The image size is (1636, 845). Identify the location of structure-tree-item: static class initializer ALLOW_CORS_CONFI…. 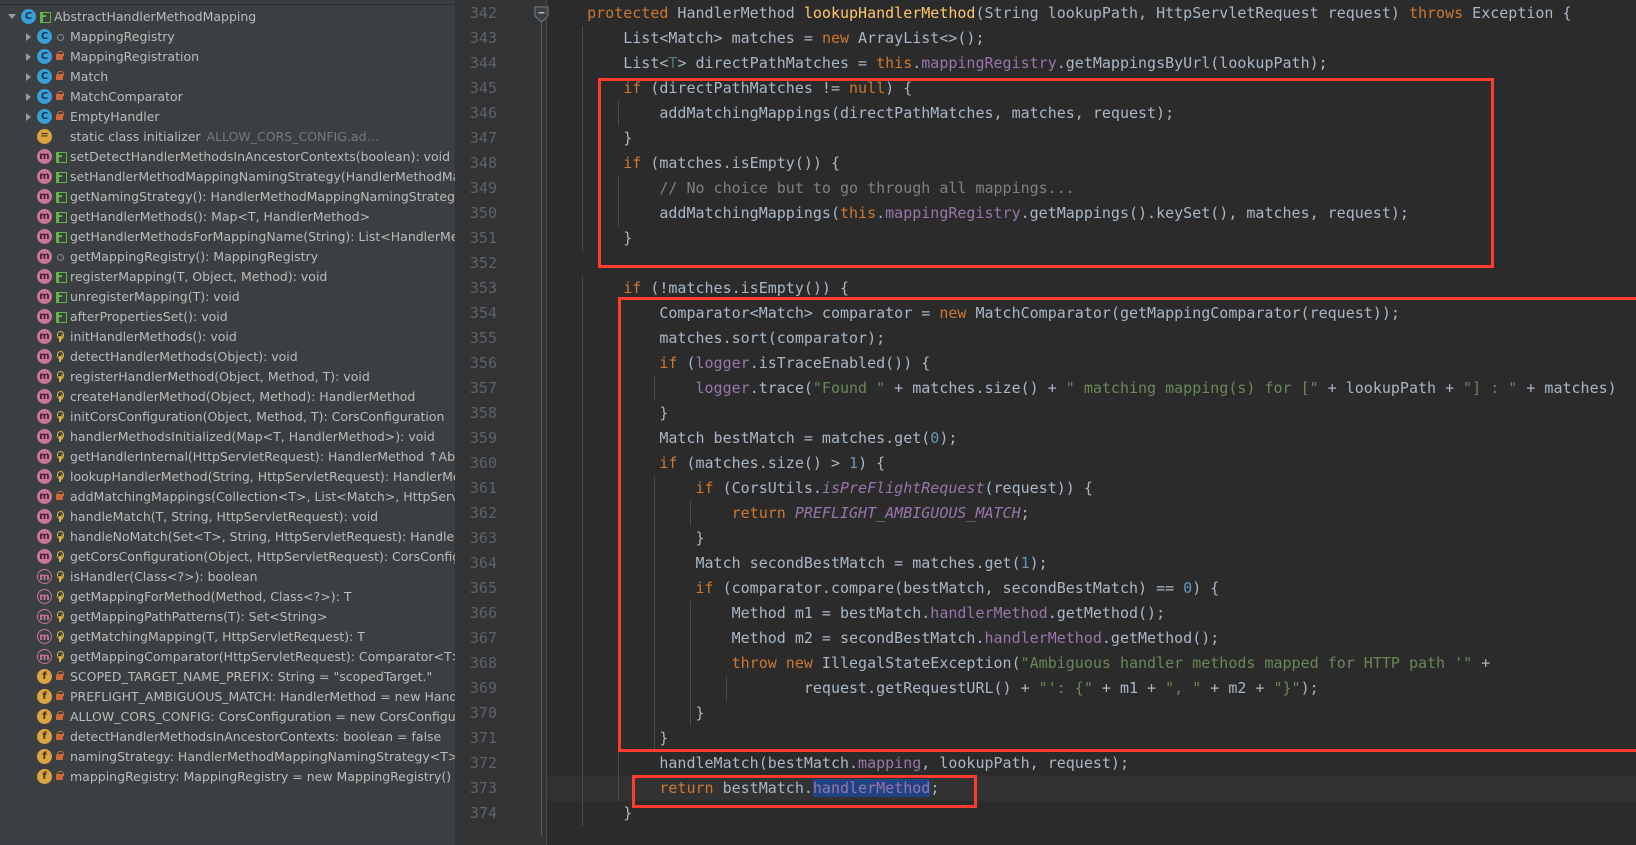
(227, 136).